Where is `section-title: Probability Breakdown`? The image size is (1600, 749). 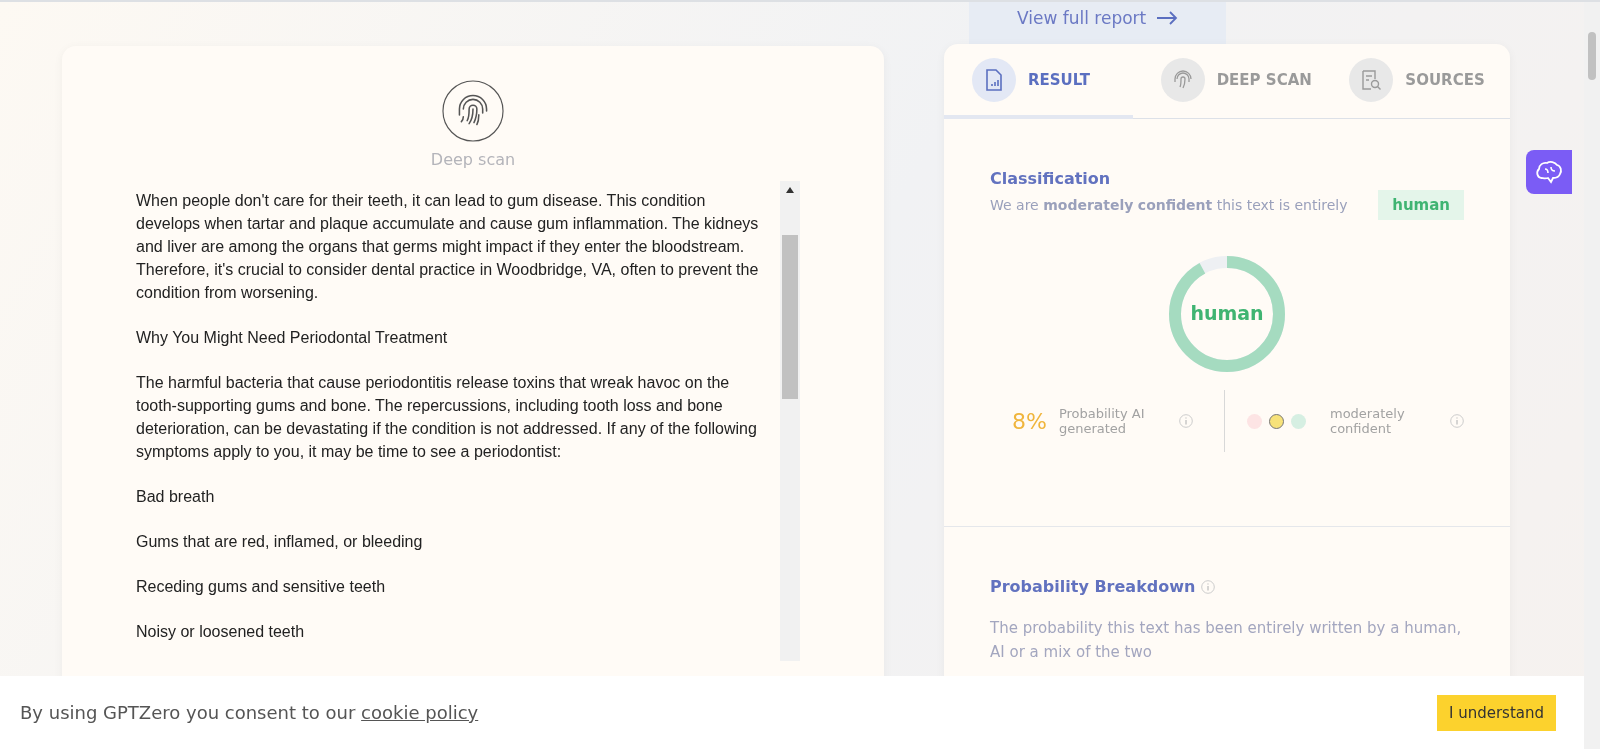 section-title: Probability Breakdown is located at coordinates (1093, 586).